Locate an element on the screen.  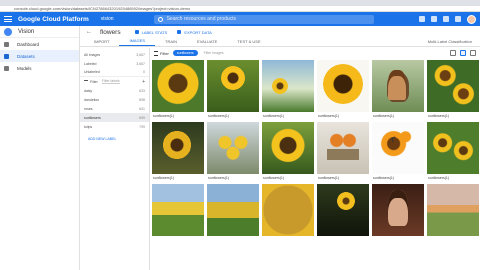
gallery-filter-label: Filter is located at coordinates (161, 53).